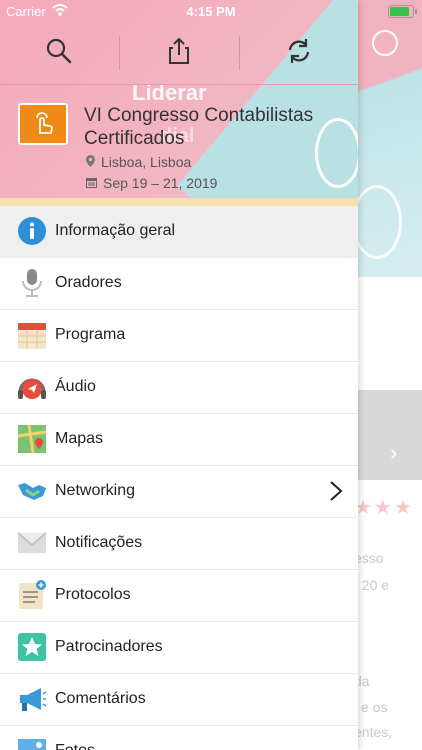 The height and width of the screenshot is (750, 422). I want to click on menu-item-label: Mapas, so click(79, 438).